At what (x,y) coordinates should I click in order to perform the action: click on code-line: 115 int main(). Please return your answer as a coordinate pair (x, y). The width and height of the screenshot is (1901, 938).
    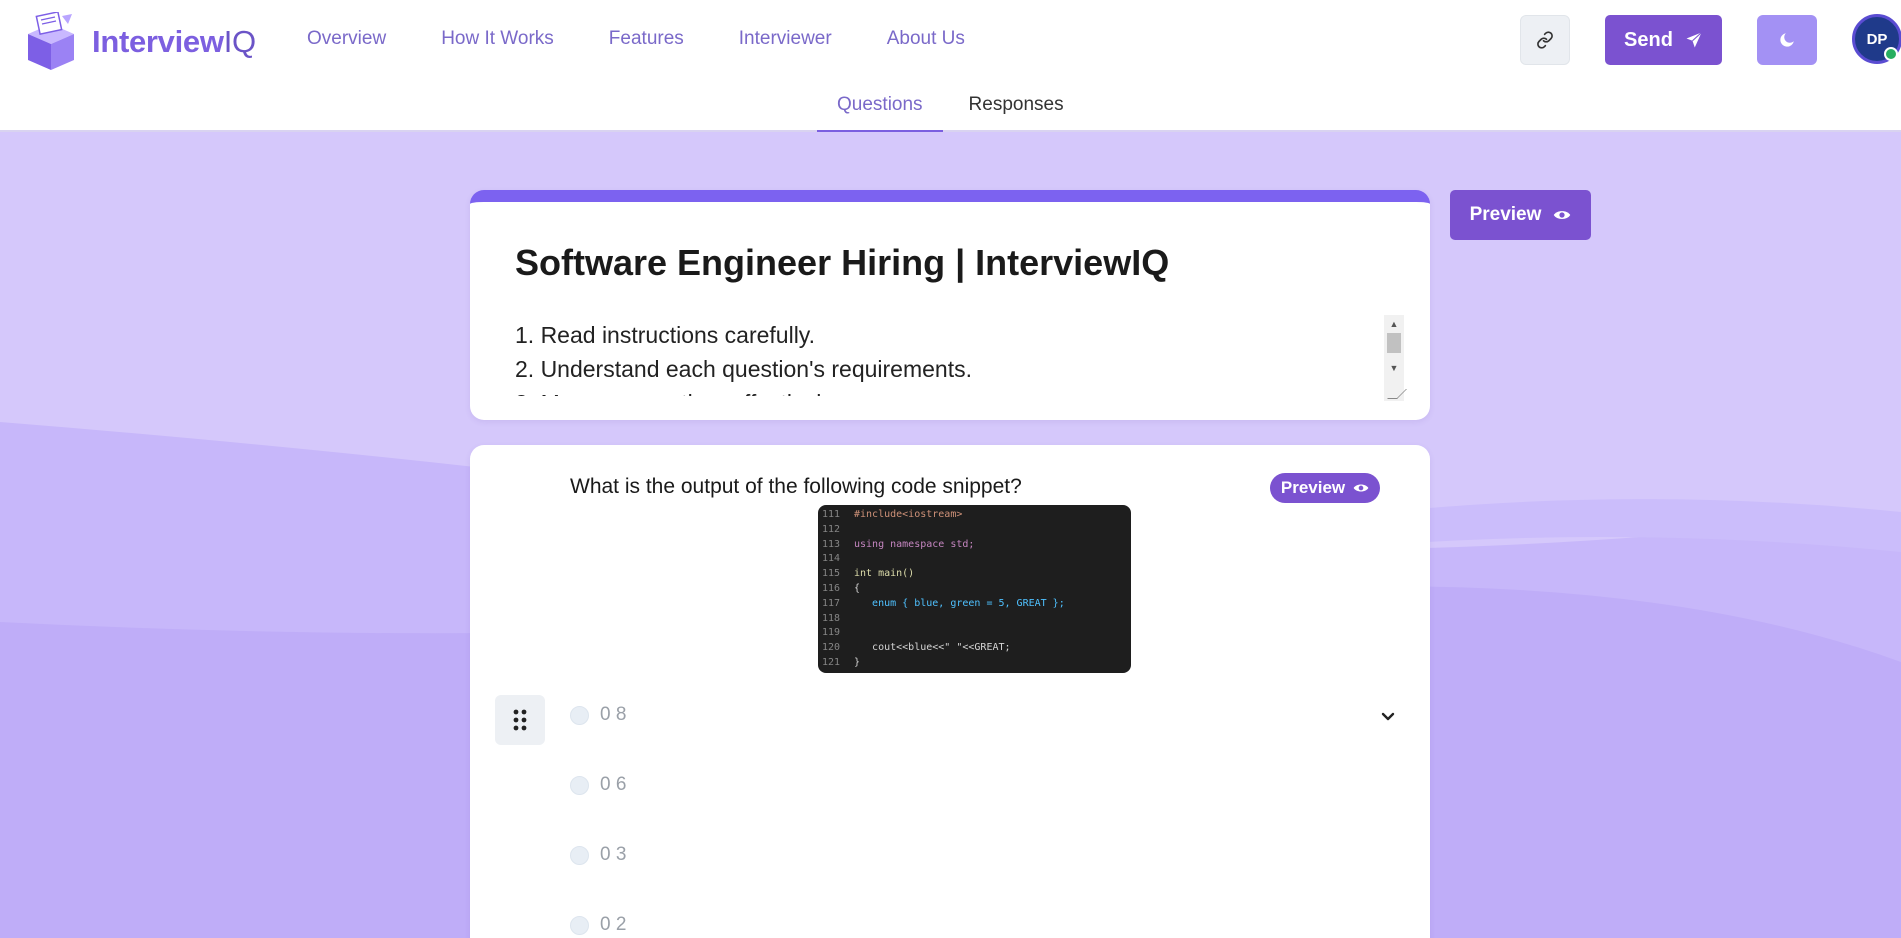
    Looking at the image, I should click on (974, 574).